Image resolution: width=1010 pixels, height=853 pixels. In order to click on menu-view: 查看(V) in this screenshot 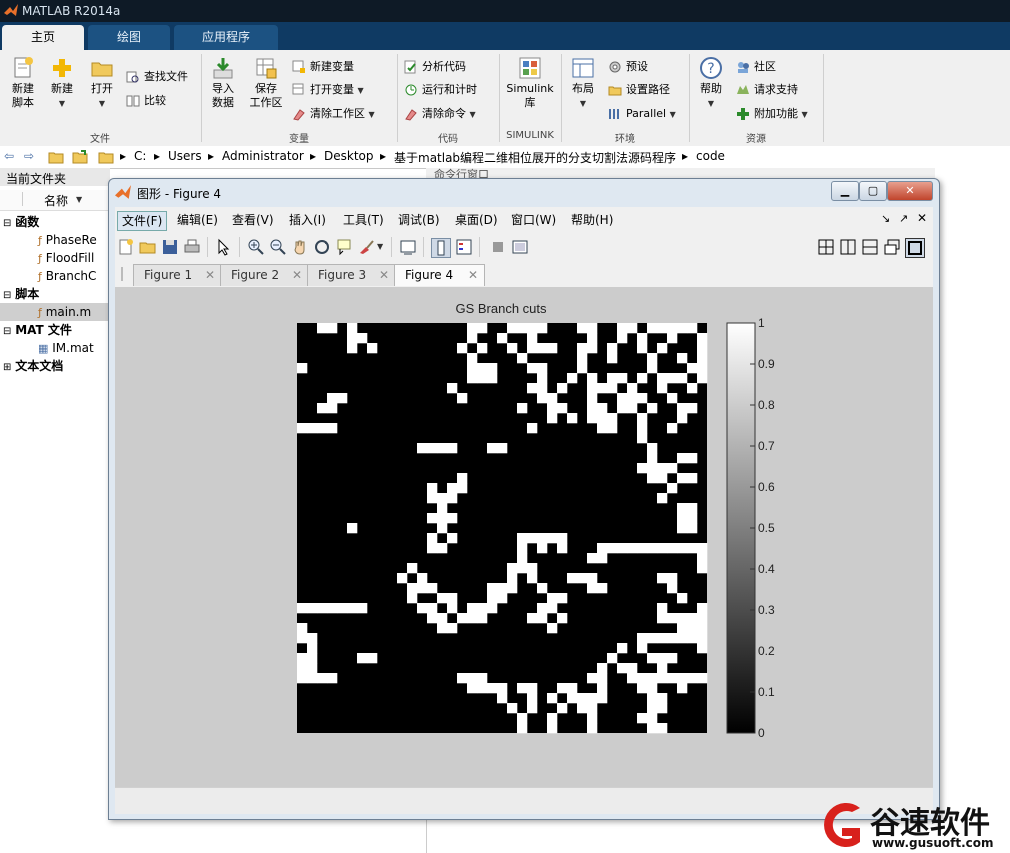, I will do `click(253, 220)`.